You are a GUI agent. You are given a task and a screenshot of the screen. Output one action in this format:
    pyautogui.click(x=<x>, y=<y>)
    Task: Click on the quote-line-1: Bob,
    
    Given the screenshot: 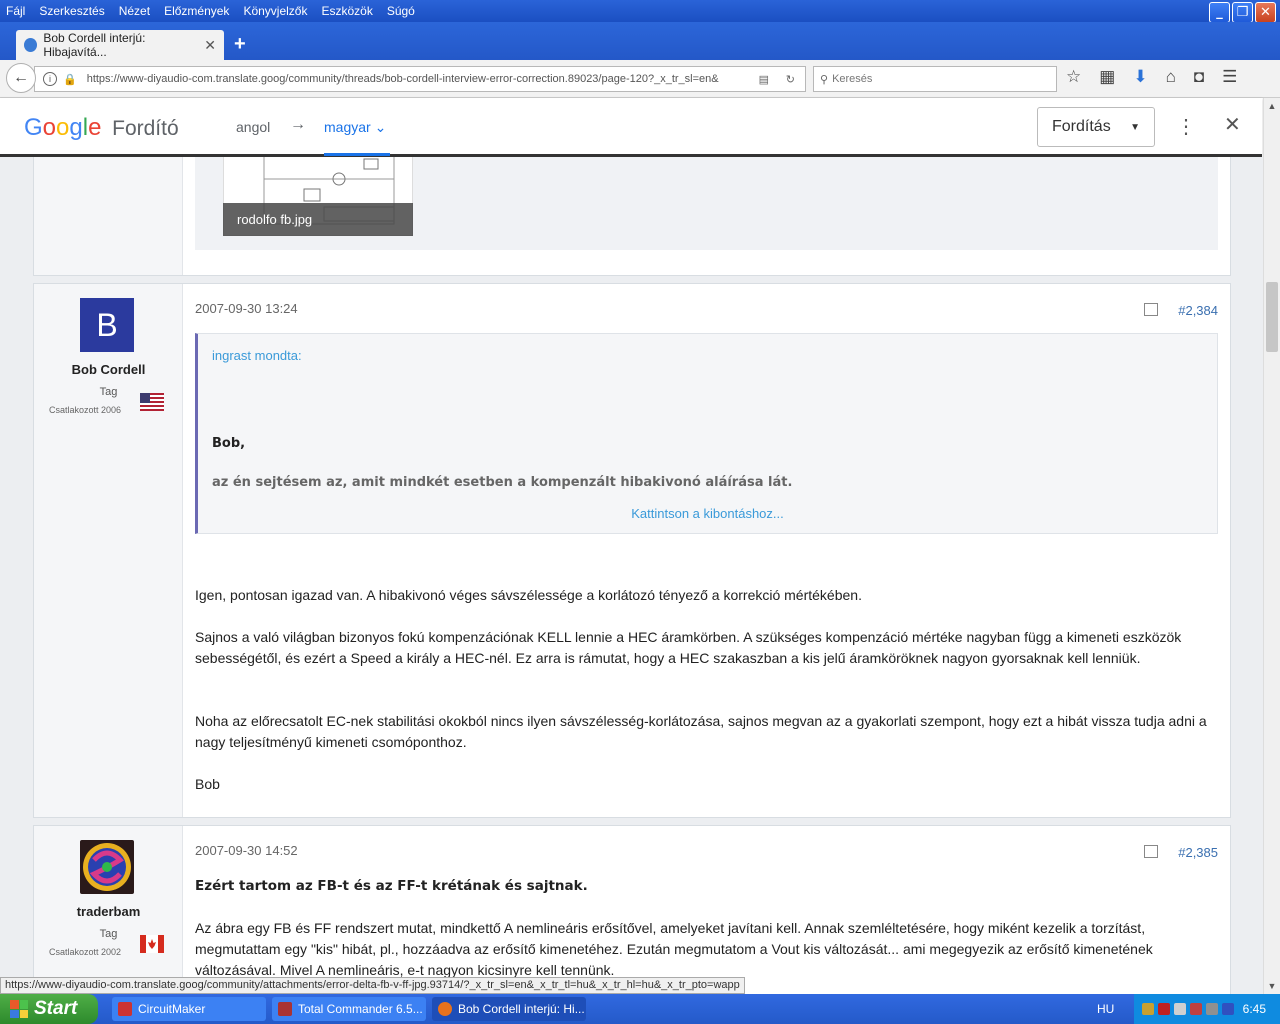 What is the action you would take?
    pyautogui.click(x=229, y=443)
    